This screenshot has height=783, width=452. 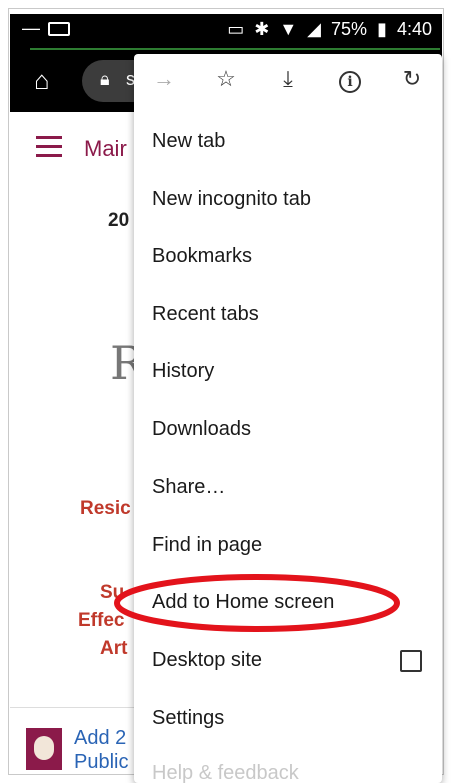 What do you see at coordinates (46, 28) in the screenshot?
I see `status-left-icons: —` at bounding box center [46, 28].